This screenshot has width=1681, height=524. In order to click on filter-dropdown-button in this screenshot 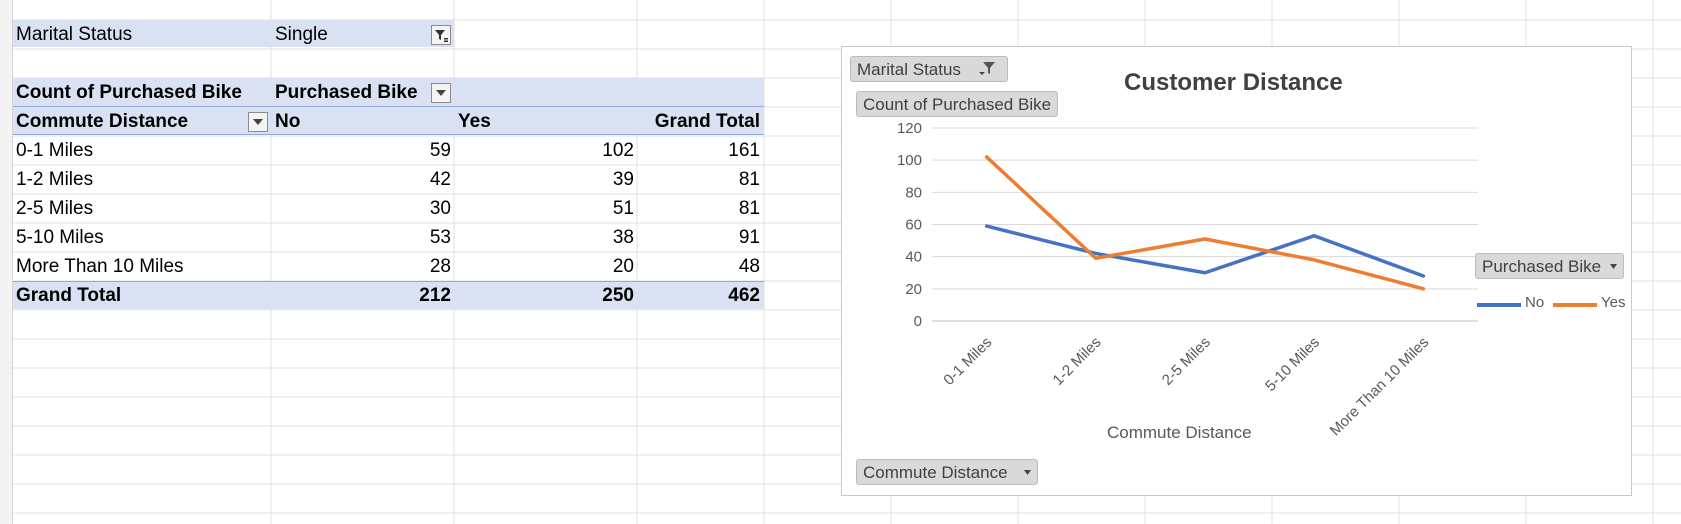, I will do `click(441, 35)`.